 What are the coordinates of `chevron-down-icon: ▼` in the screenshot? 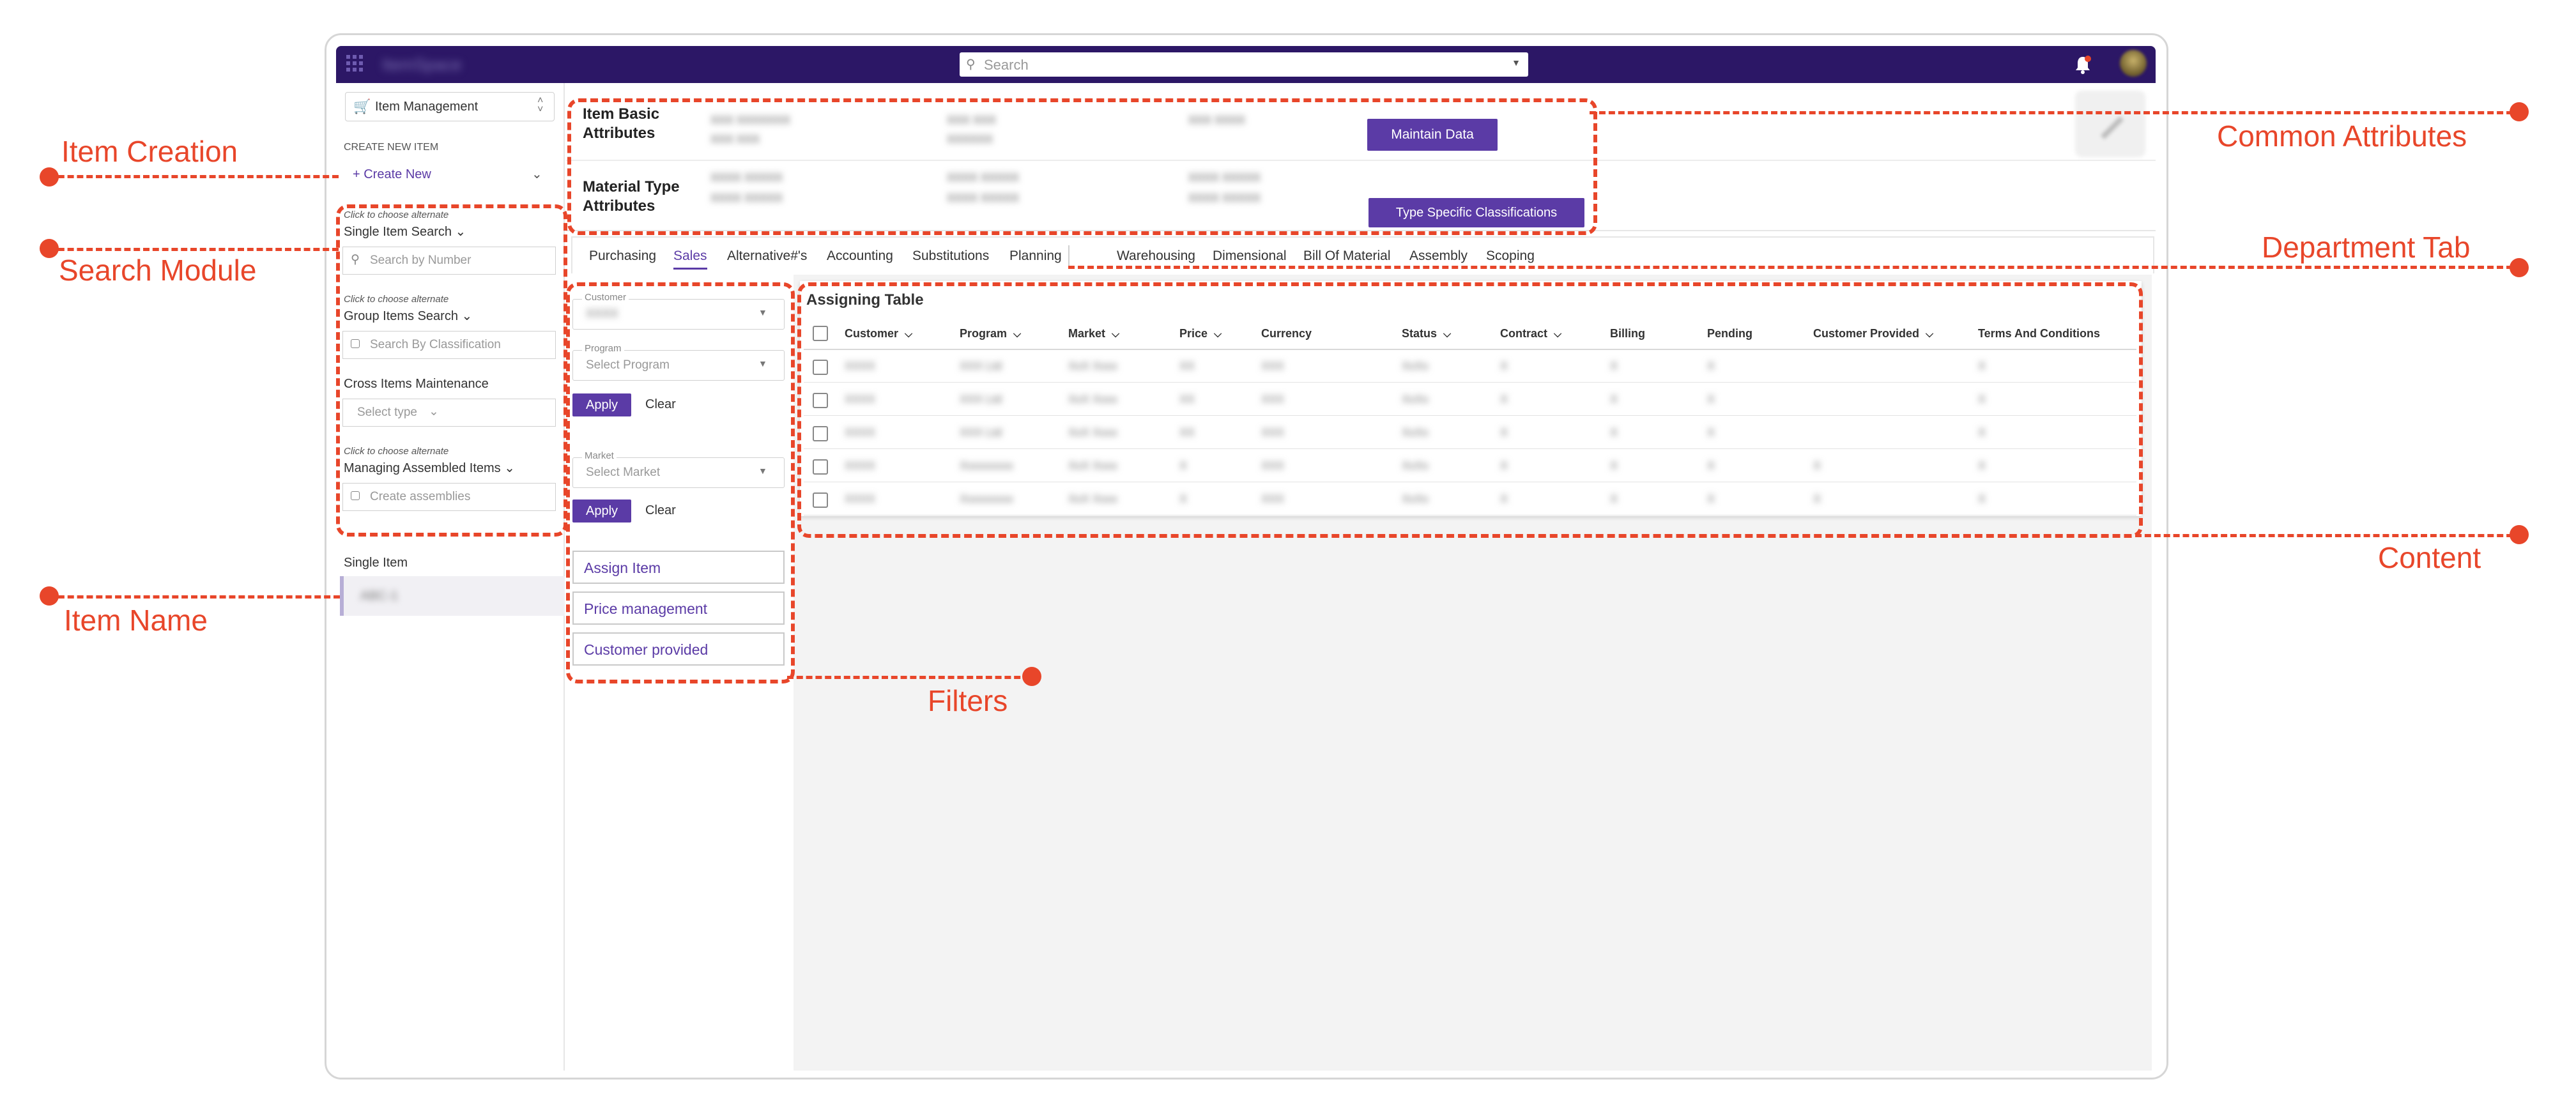 It's located at (1516, 62).